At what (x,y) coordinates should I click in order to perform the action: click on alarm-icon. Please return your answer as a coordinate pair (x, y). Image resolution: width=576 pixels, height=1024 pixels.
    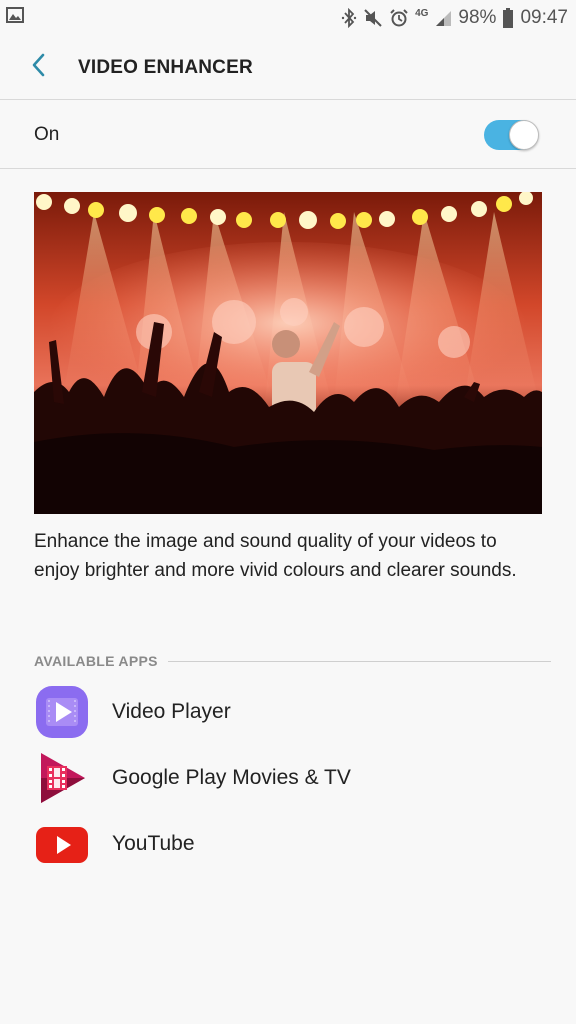
    Looking at the image, I should click on (399, 18).